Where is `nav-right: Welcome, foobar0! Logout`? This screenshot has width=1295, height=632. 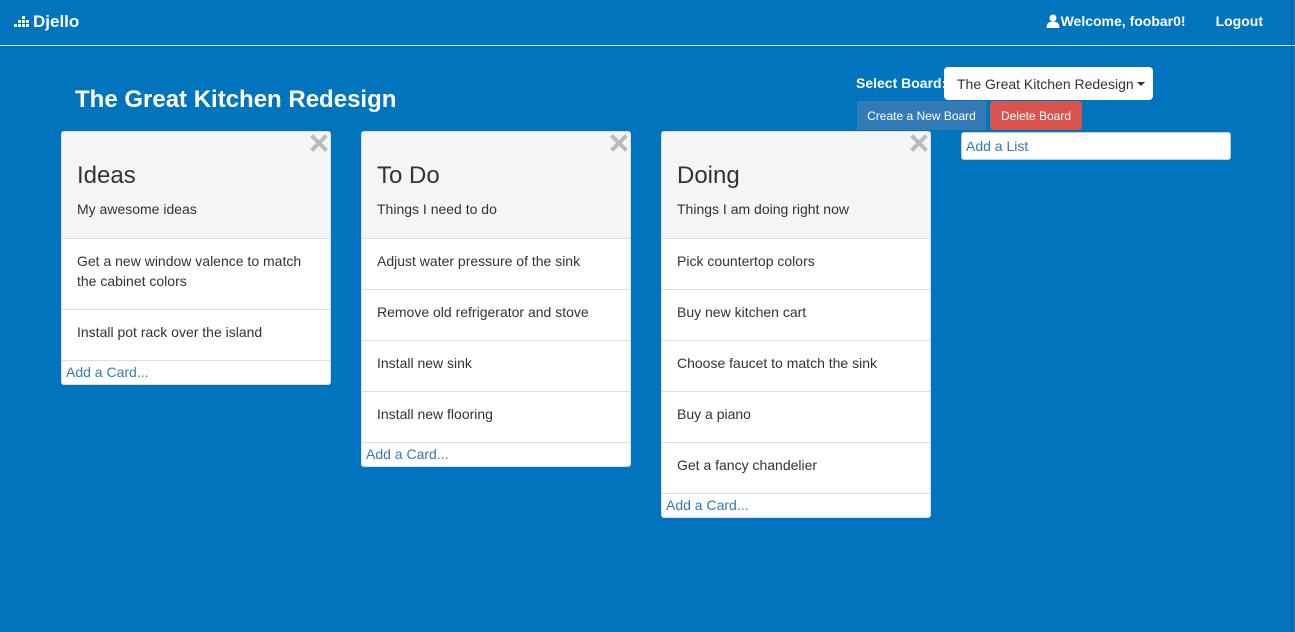
nav-right: Welcome, foobar0! Logout is located at coordinates (1154, 21).